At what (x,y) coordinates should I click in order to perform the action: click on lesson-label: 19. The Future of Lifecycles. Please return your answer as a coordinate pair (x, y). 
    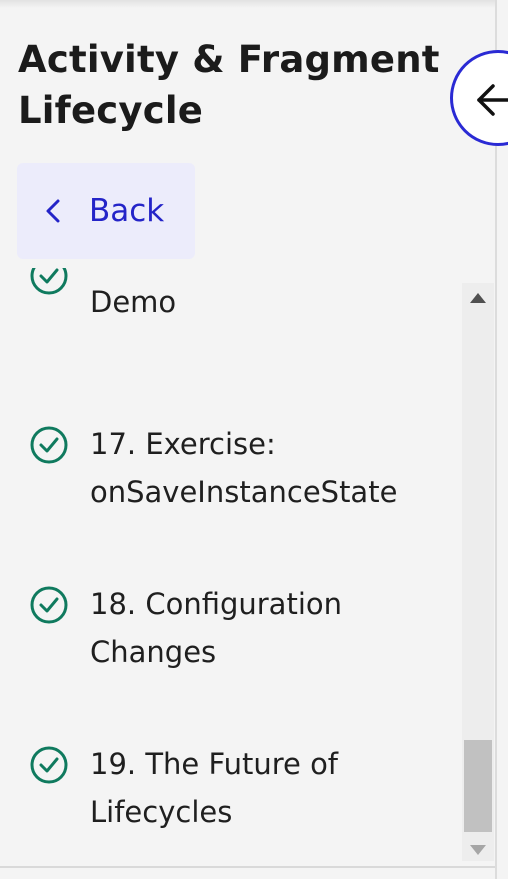
    Looking at the image, I should click on (214, 788).